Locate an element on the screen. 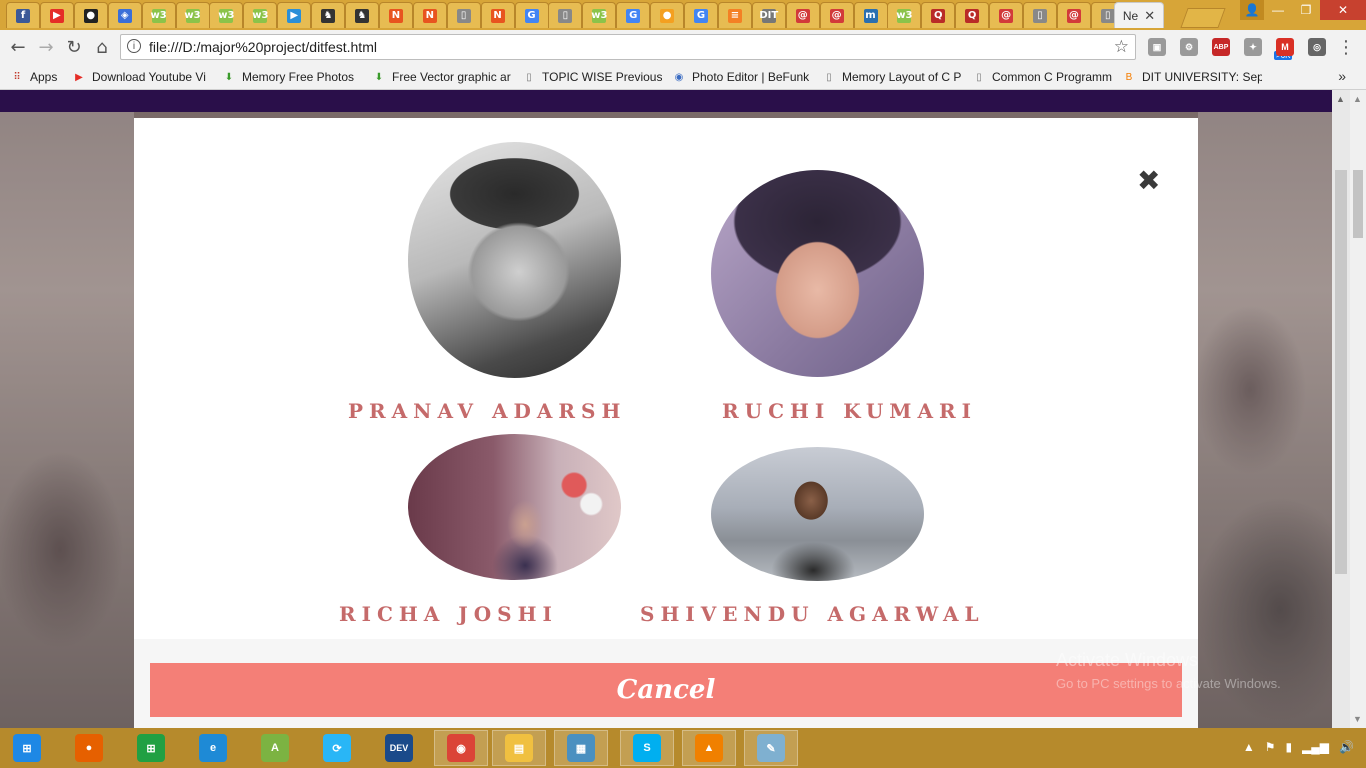 Image resolution: width=1366 pixels, height=768 pixels. browser-tab: ≡ is located at coordinates (734, 15).